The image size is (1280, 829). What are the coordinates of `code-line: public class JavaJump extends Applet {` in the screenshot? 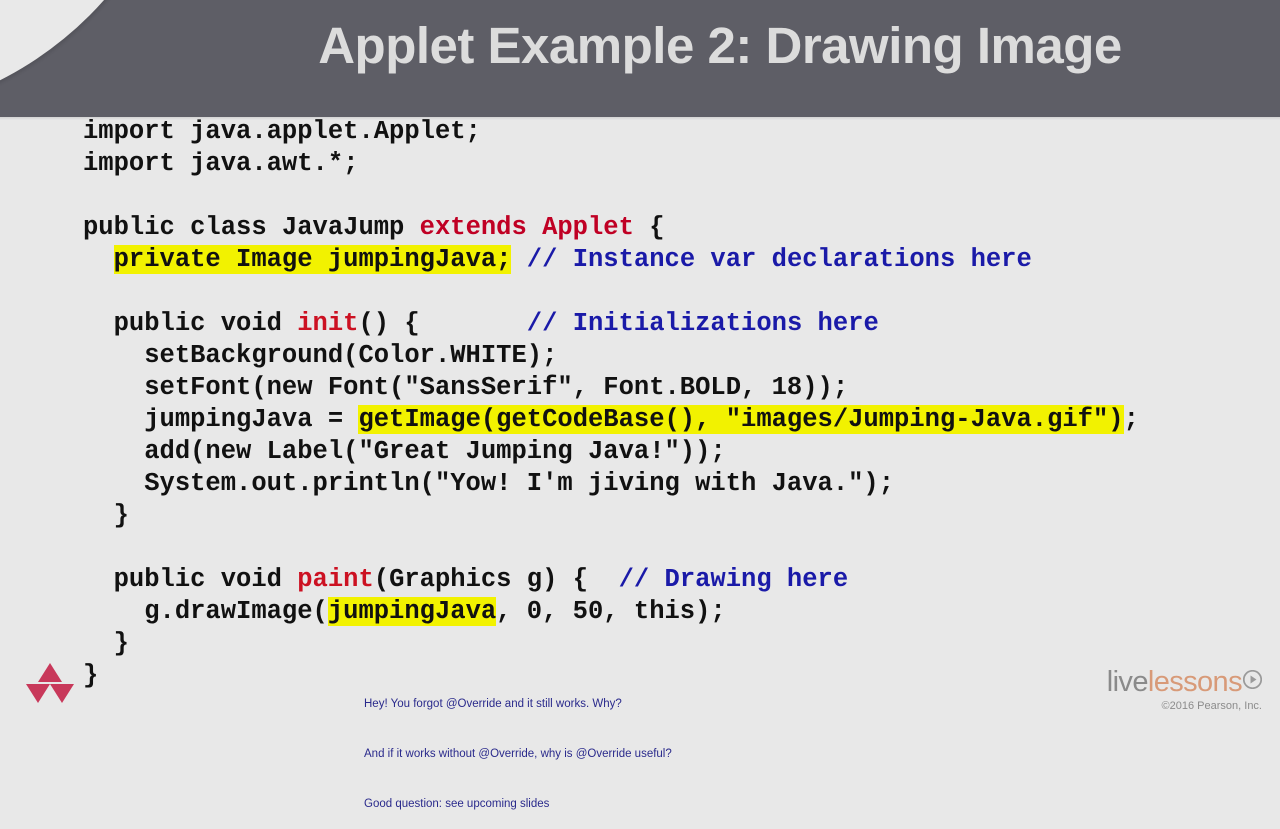 It's located at (611, 228).